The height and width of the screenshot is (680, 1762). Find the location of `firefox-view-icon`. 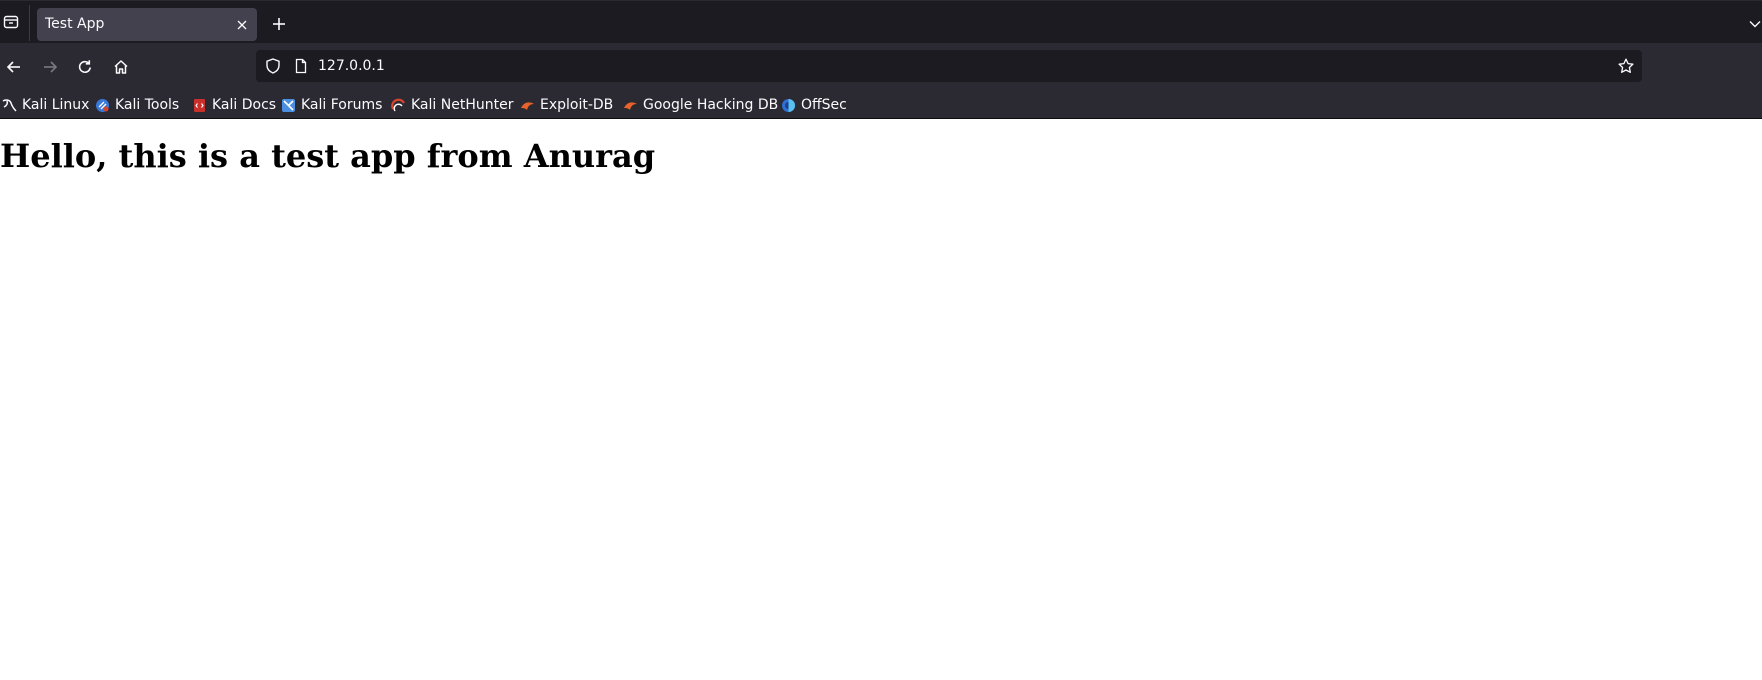

firefox-view-icon is located at coordinates (11, 22).